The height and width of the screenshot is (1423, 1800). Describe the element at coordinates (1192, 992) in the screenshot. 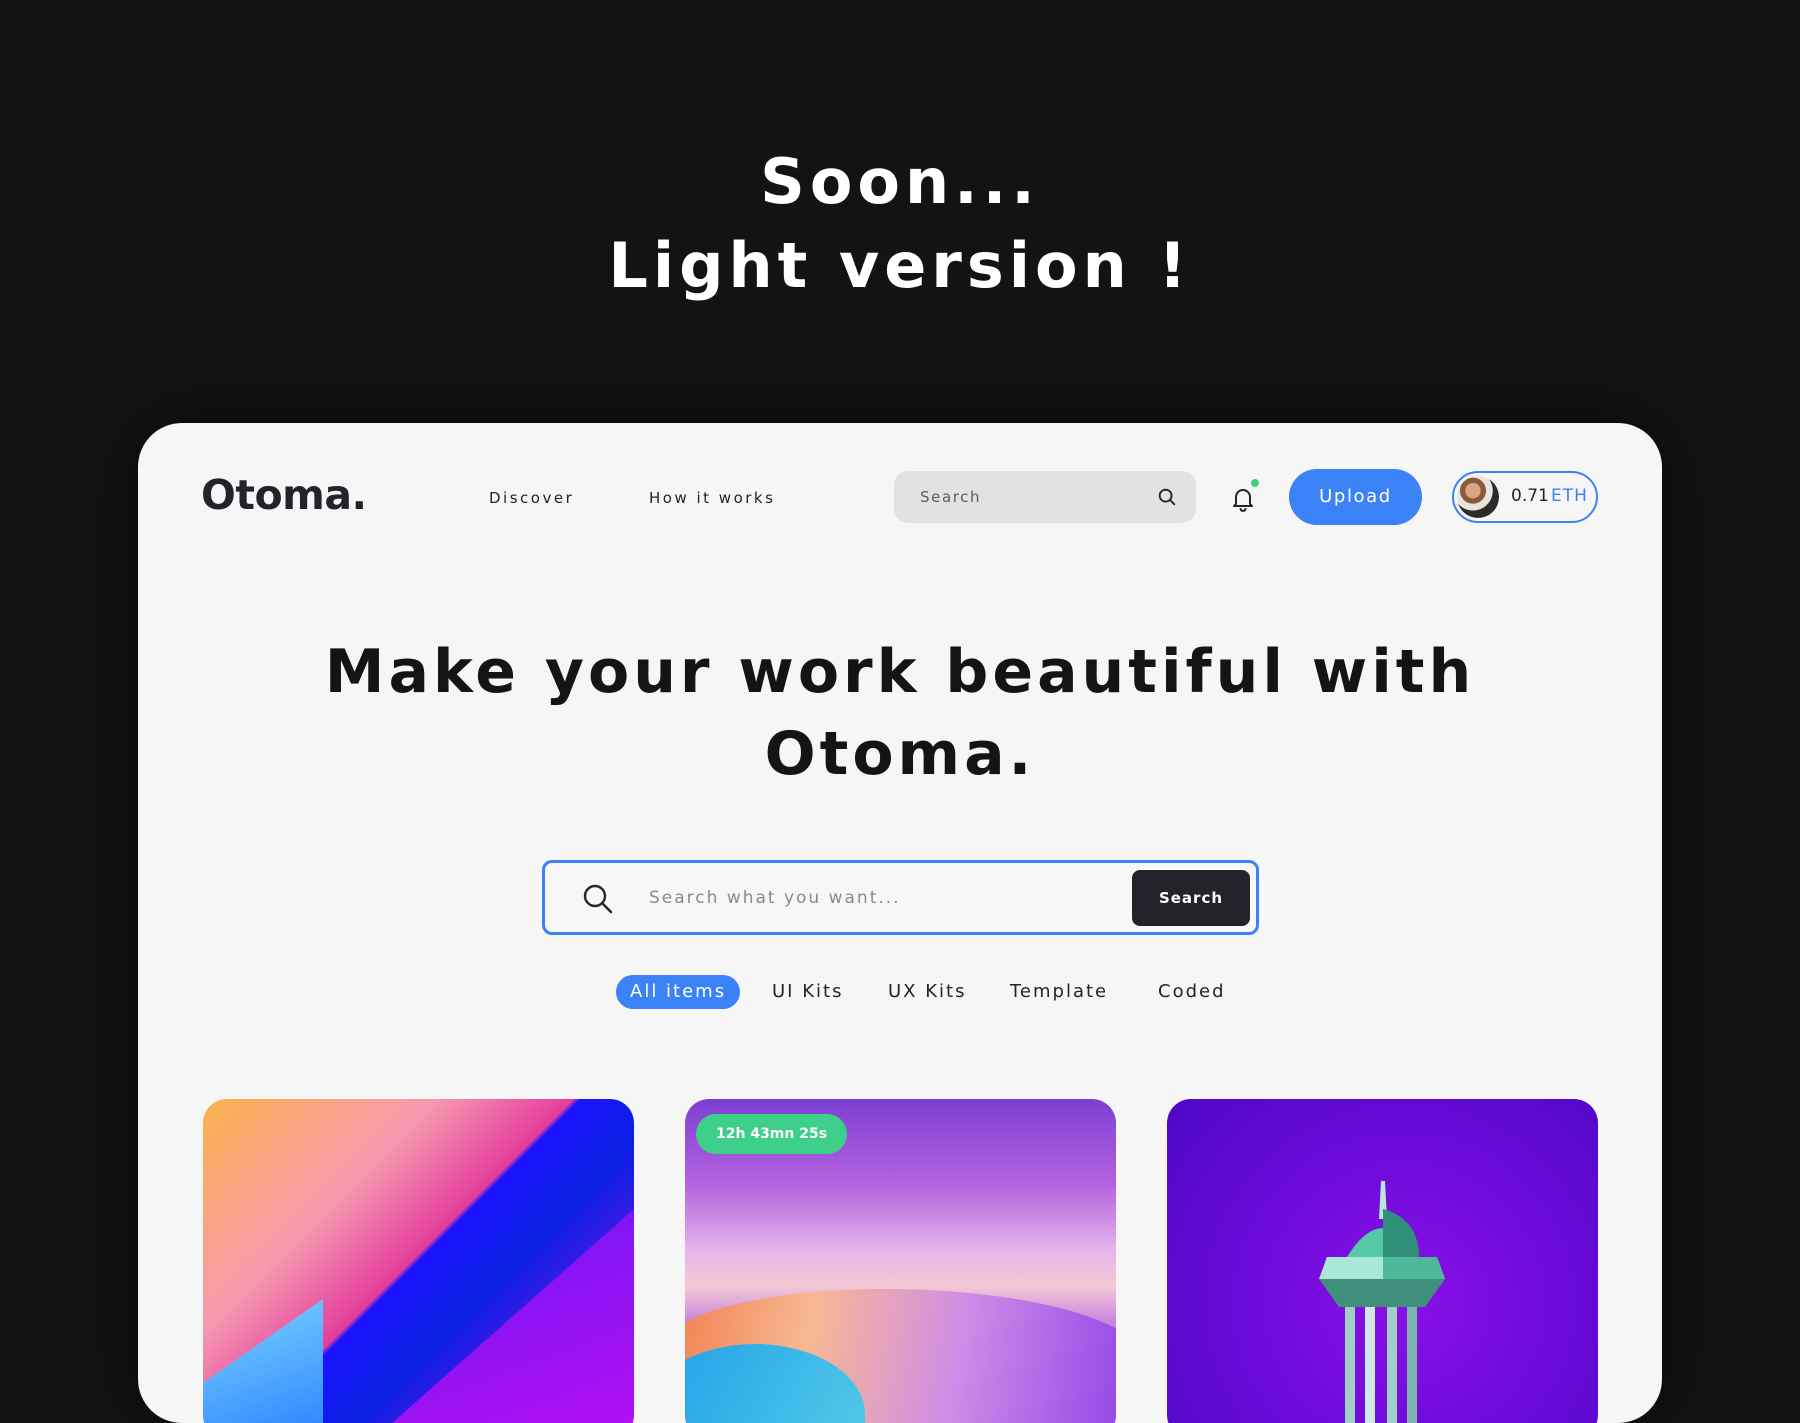

I see `filter-coded: Coded` at that location.